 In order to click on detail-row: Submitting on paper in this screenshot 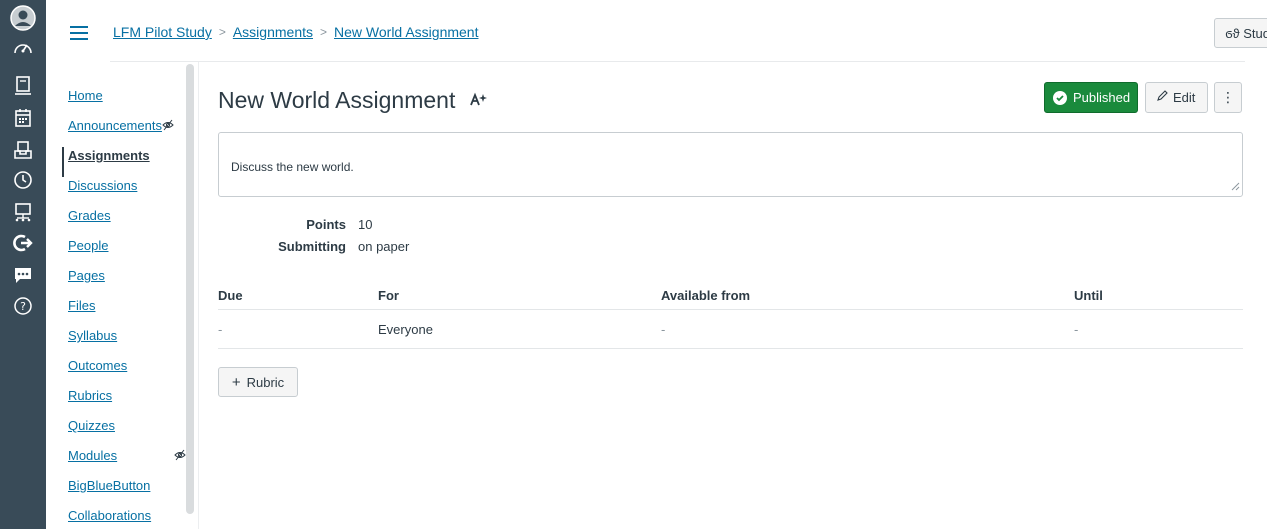, I will do `click(368, 250)`.